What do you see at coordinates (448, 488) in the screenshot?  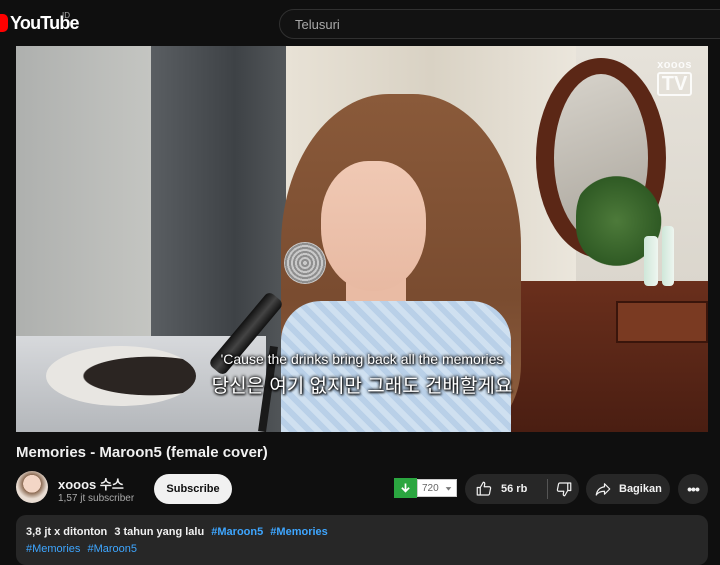 I see `dropdown-caret-icon` at bounding box center [448, 488].